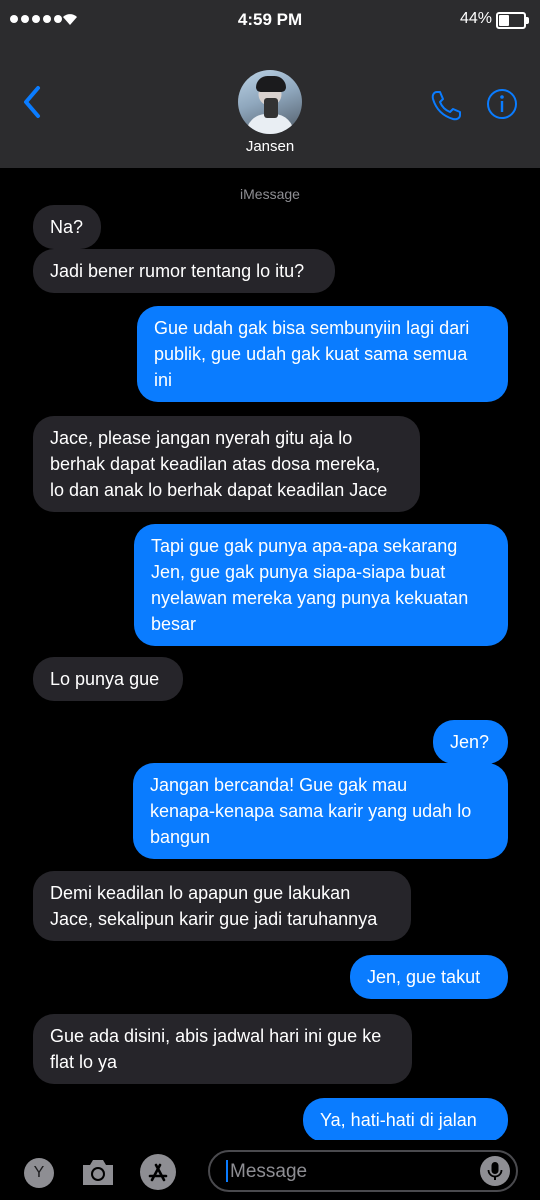 This screenshot has height=1200, width=540. I want to click on message-bubble-incoming: Lo punya gue, so click(108, 679).